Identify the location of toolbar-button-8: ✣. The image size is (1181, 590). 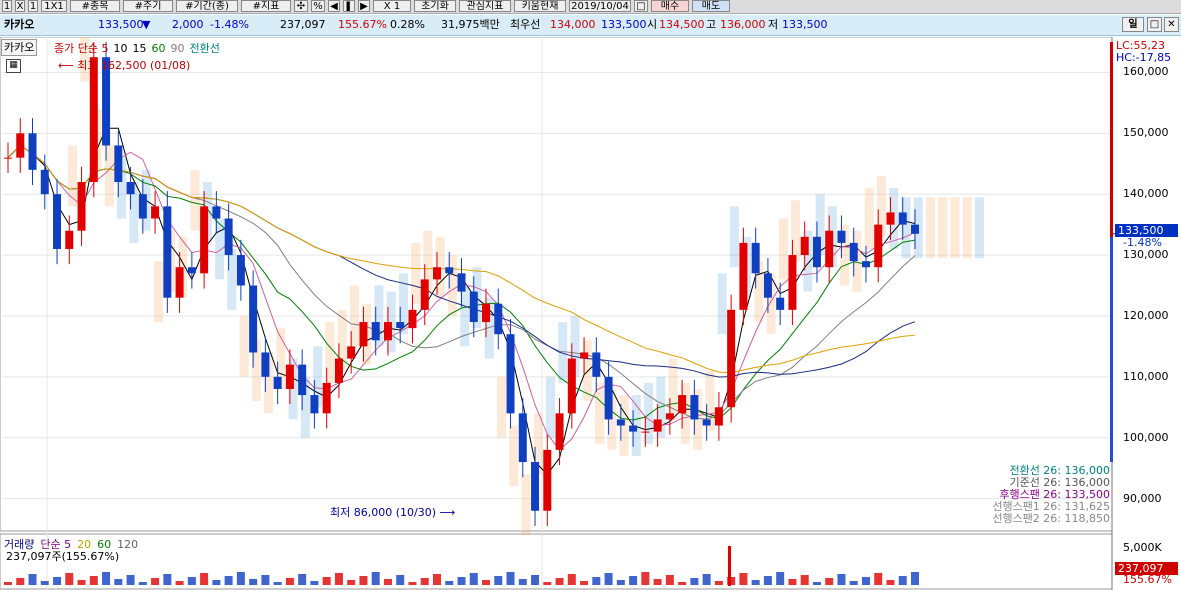
(301, 6).